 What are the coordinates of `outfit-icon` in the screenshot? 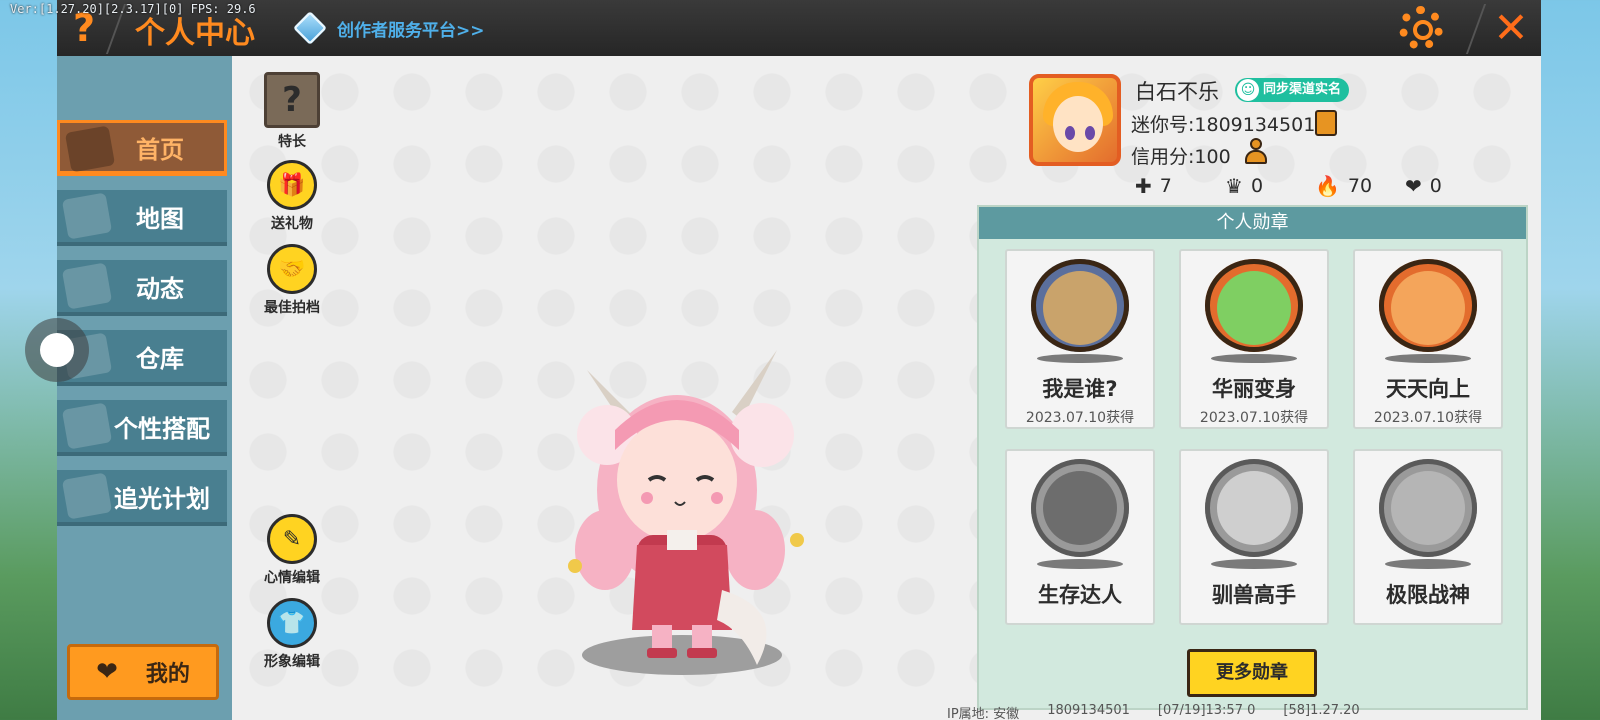 It's located at (87, 426).